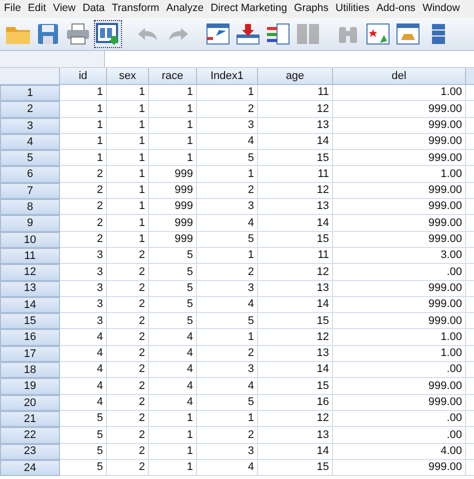 The image size is (474, 479). What do you see at coordinates (295, 305) in the screenshot?
I see `table-cell: 14` at bounding box center [295, 305].